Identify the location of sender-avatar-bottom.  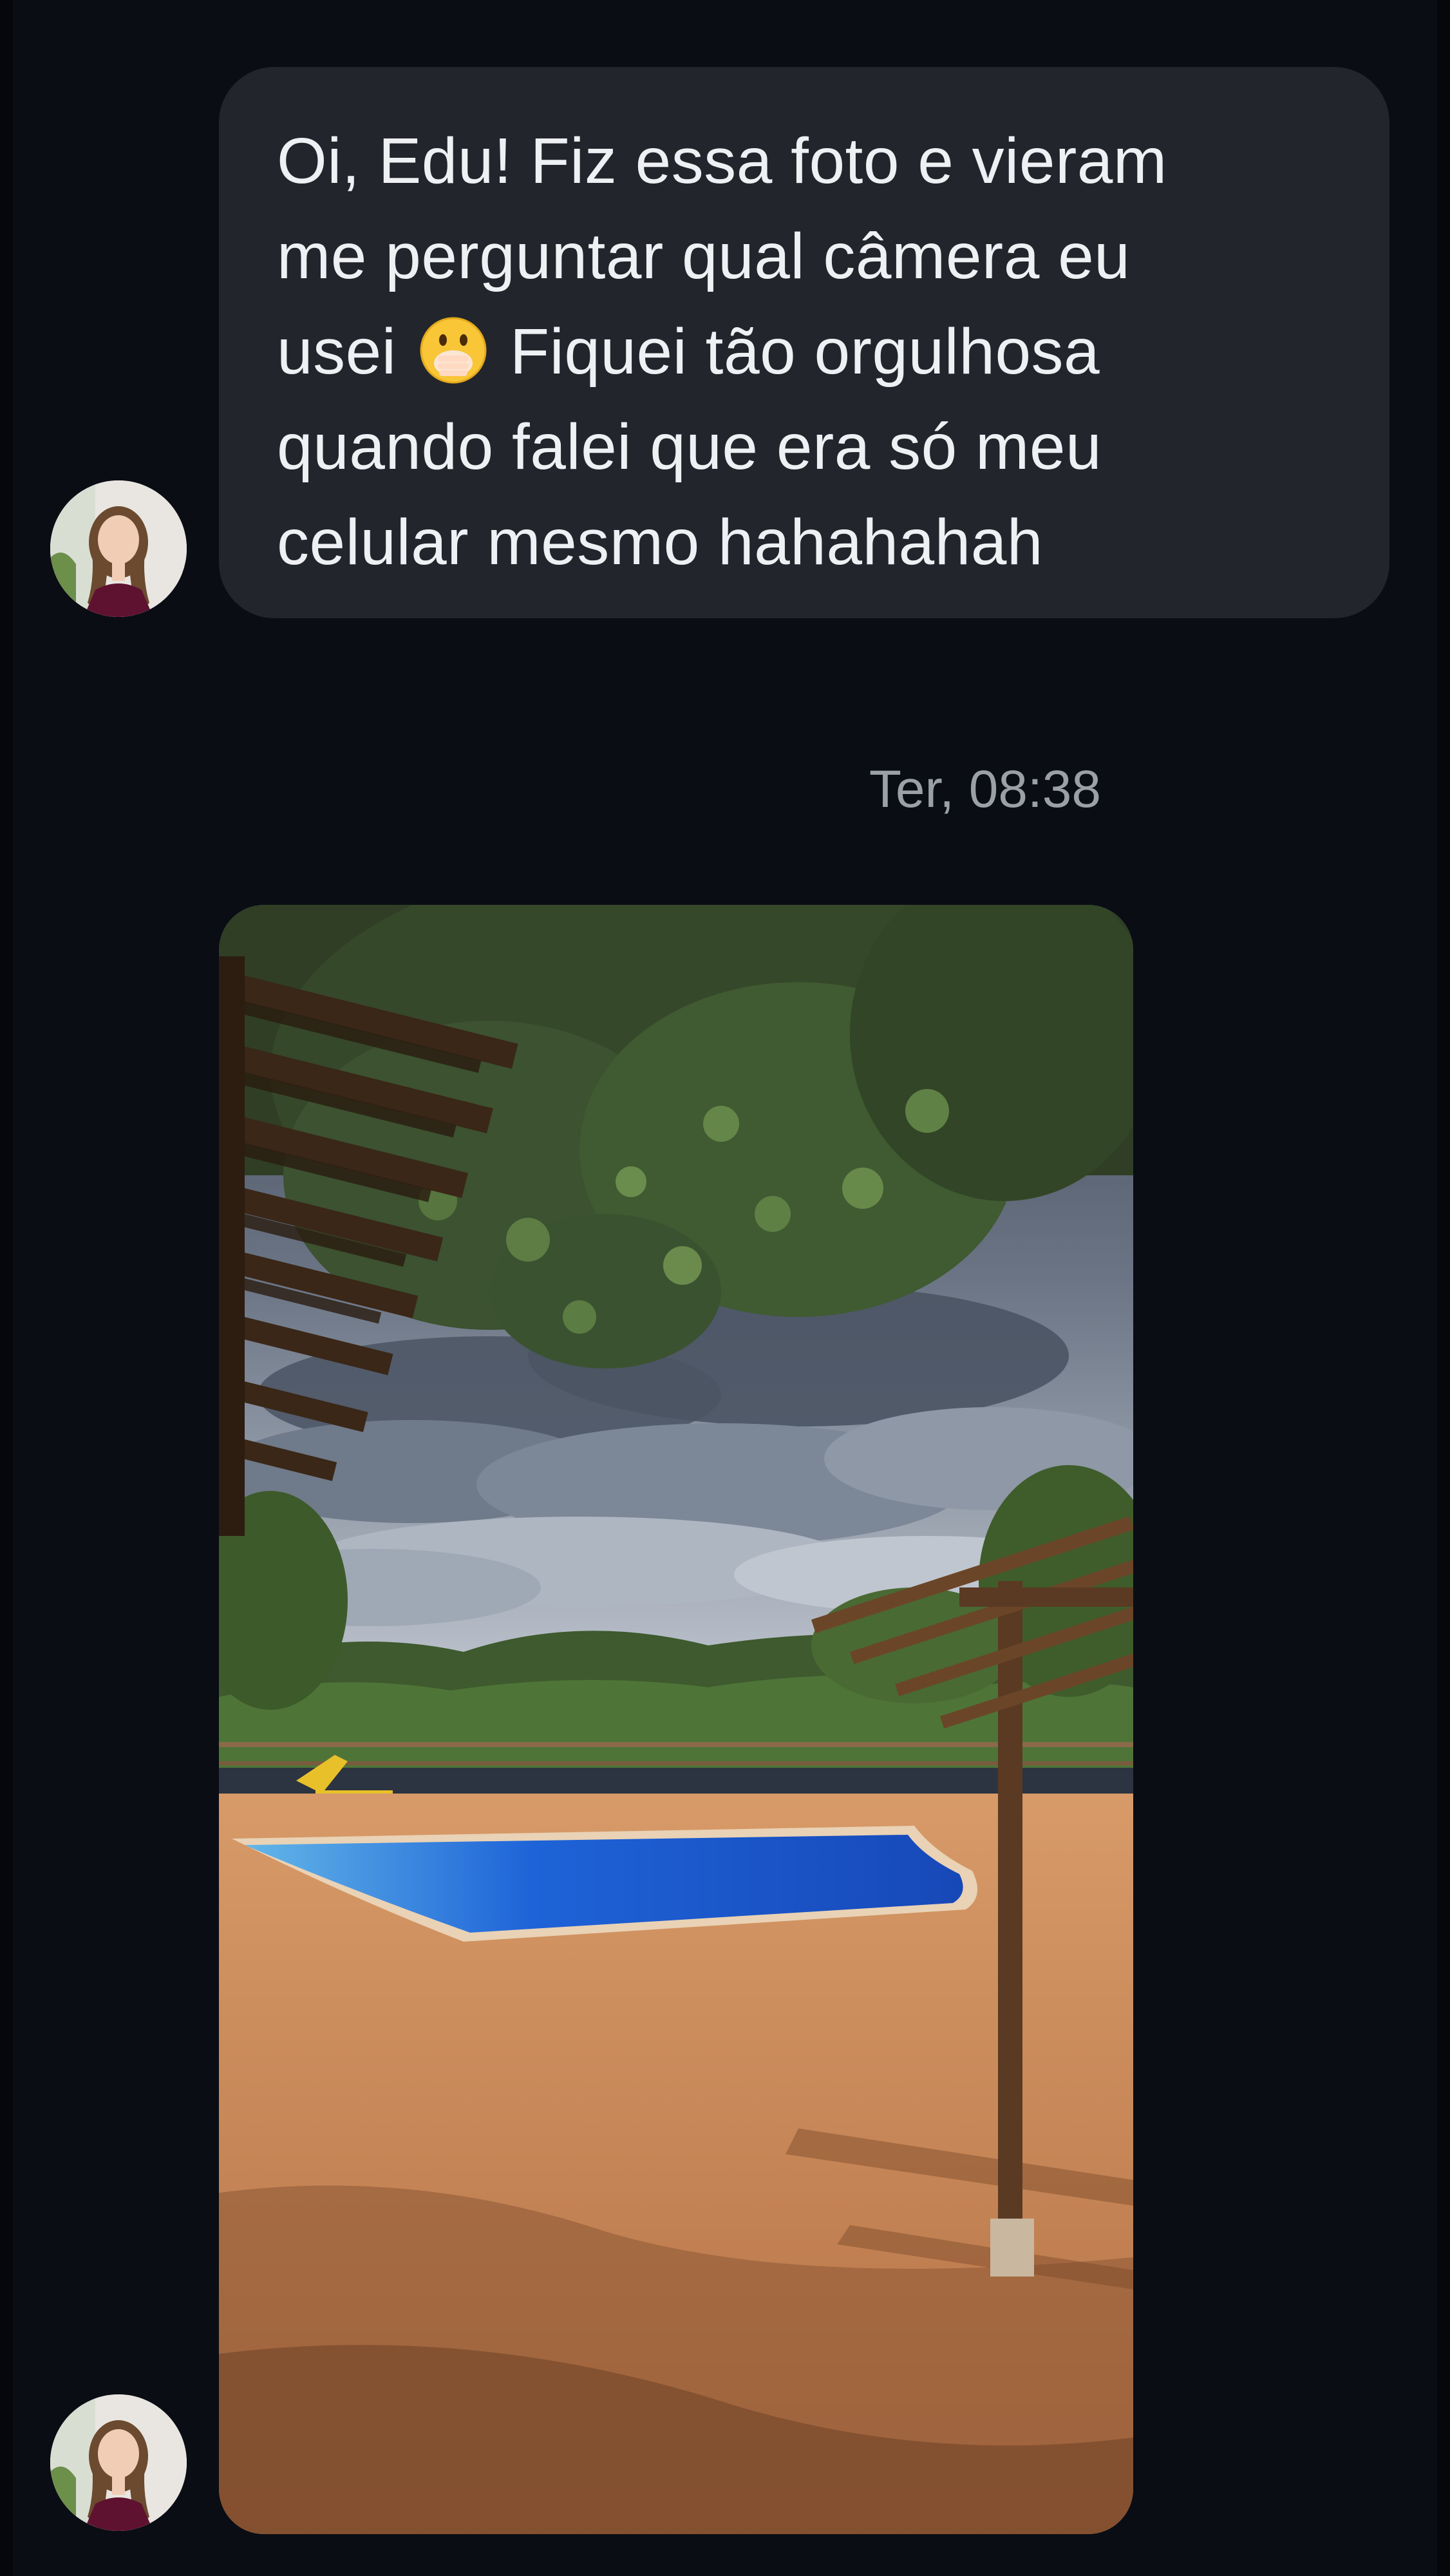
(118, 2462).